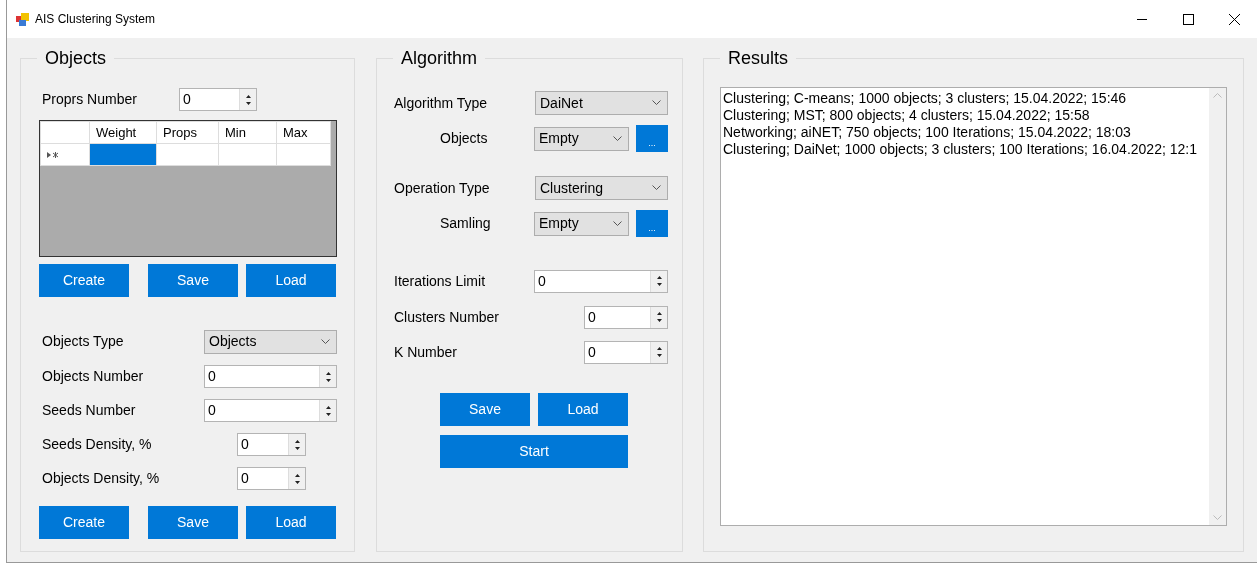 Image resolution: width=1259 pixels, height=565 pixels. I want to click on field-label: Clusters Number, so click(447, 317).